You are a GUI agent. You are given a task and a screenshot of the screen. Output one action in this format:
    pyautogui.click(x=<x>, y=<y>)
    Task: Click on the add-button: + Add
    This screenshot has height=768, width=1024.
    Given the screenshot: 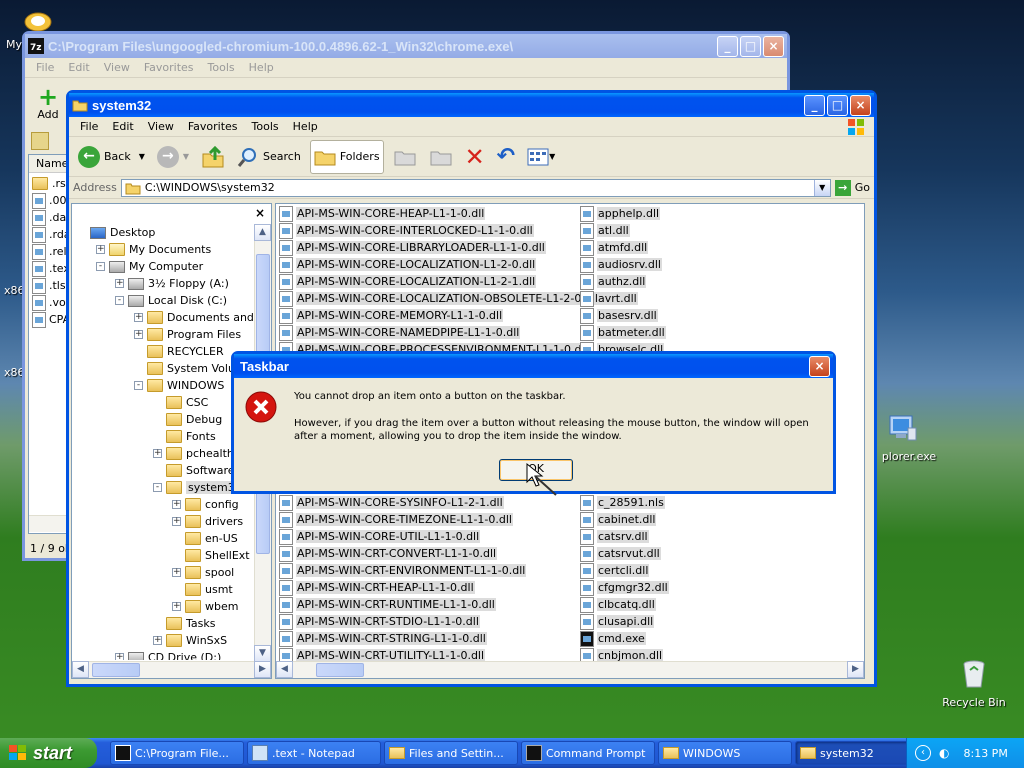 What is the action you would take?
    pyautogui.click(x=48, y=103)
    